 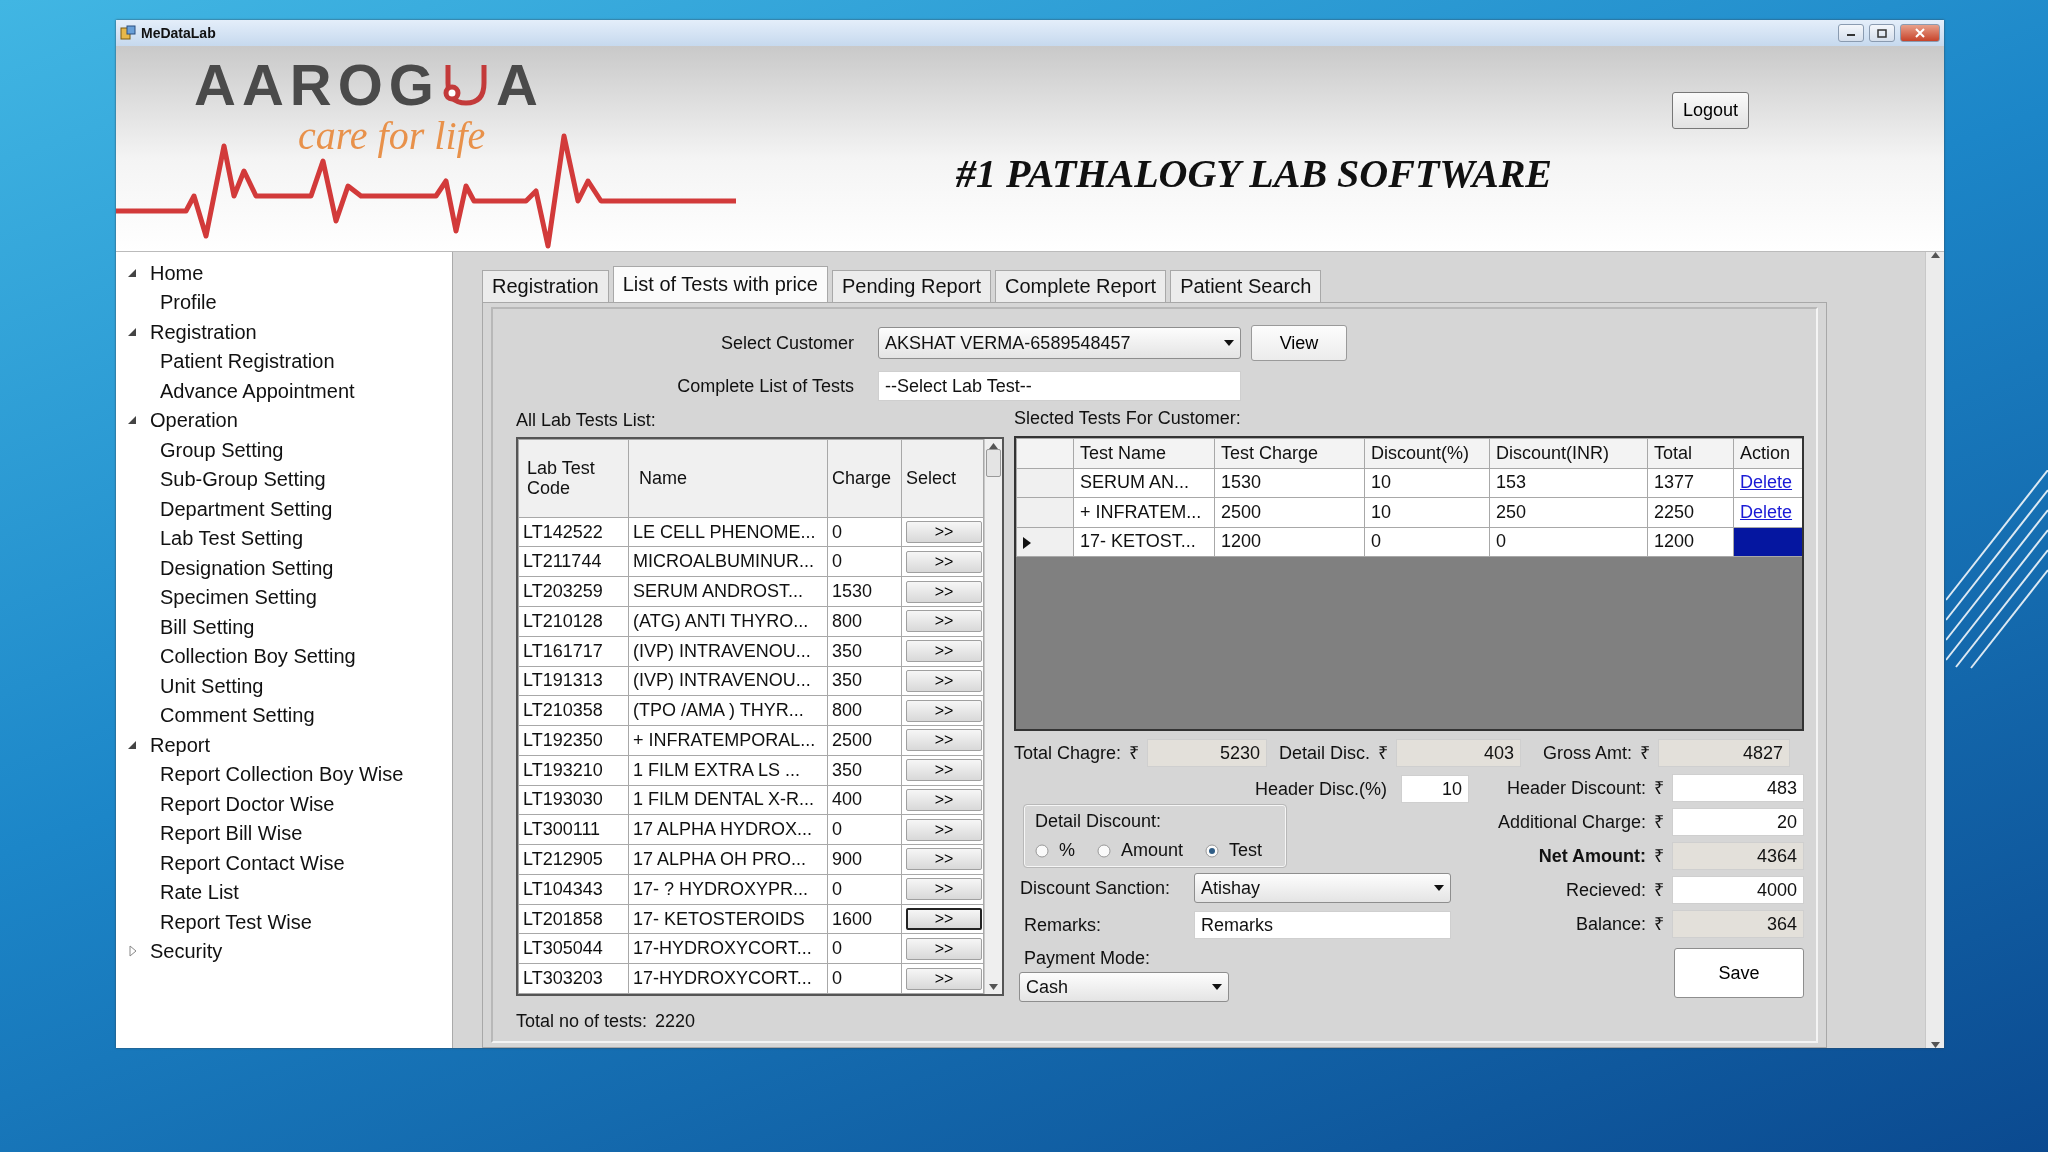 I want to click on sidebar-item: Comment Setting, so click(x=237, y=715).